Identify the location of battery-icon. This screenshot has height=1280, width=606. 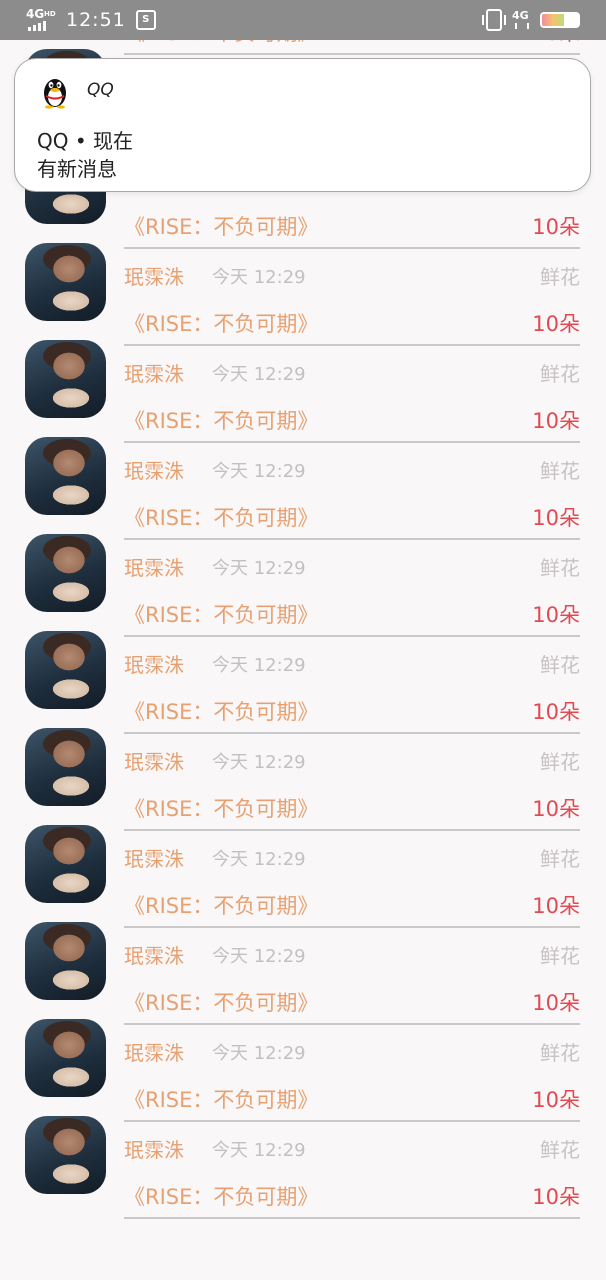
(560, 20).